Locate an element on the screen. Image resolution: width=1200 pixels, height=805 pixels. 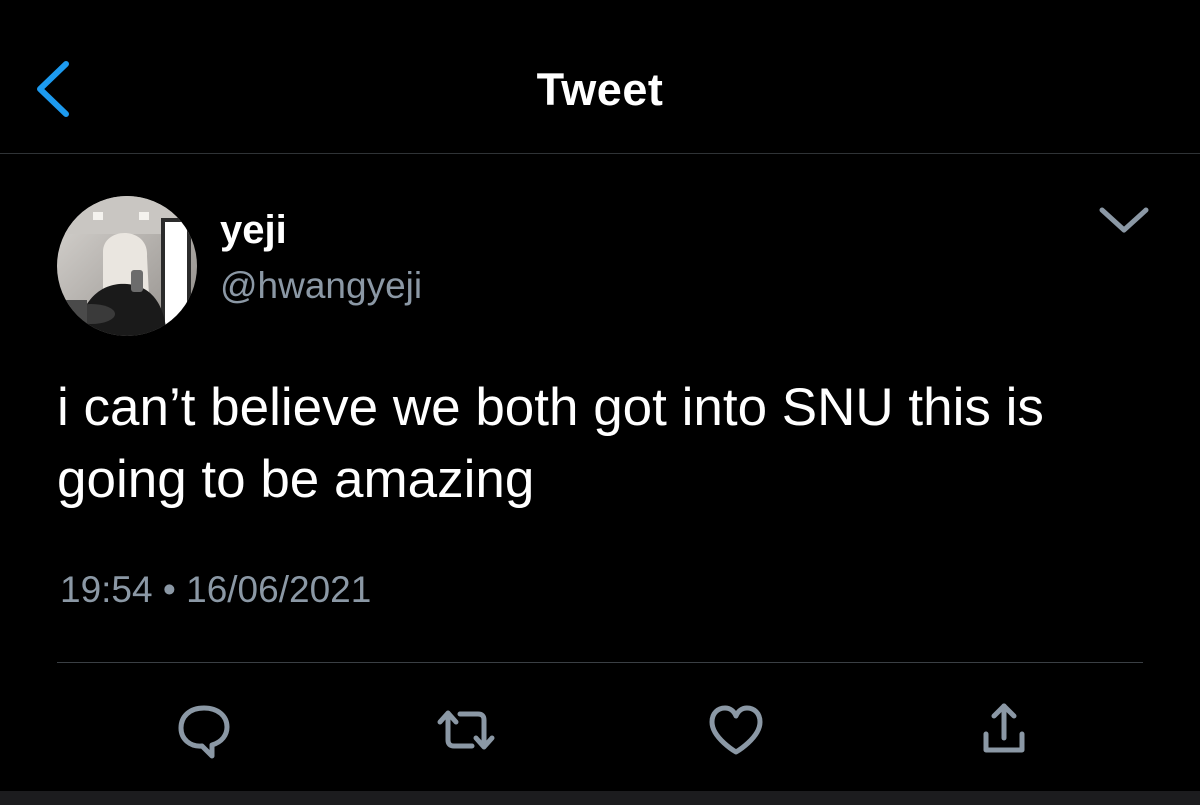
tweet-meta: 19:54 • 16/06/2021 is located at coordinates (215, 590).